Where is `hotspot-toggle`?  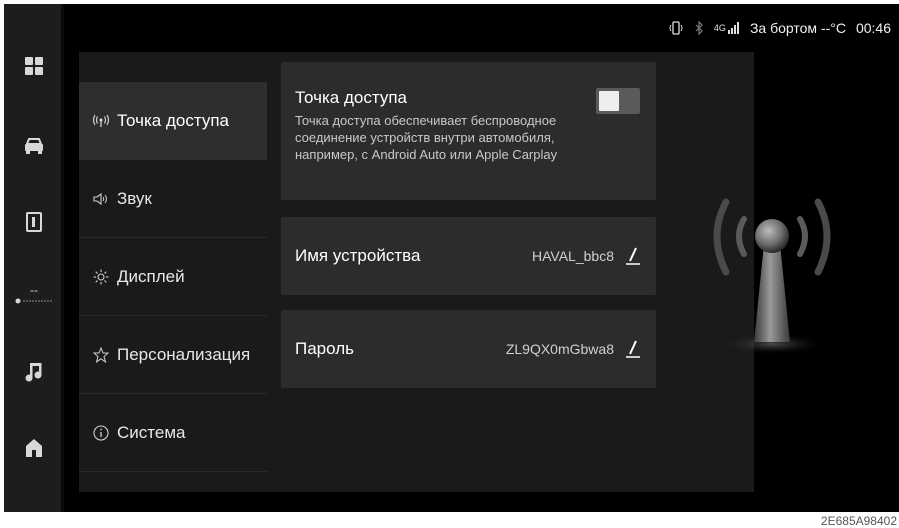
hotspot-toggle is located at coordinates (618, 101).